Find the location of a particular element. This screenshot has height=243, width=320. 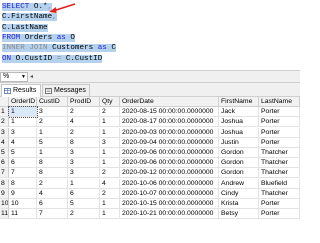

selected-sql-text: C.LastName is located at coordinates (25, 27).